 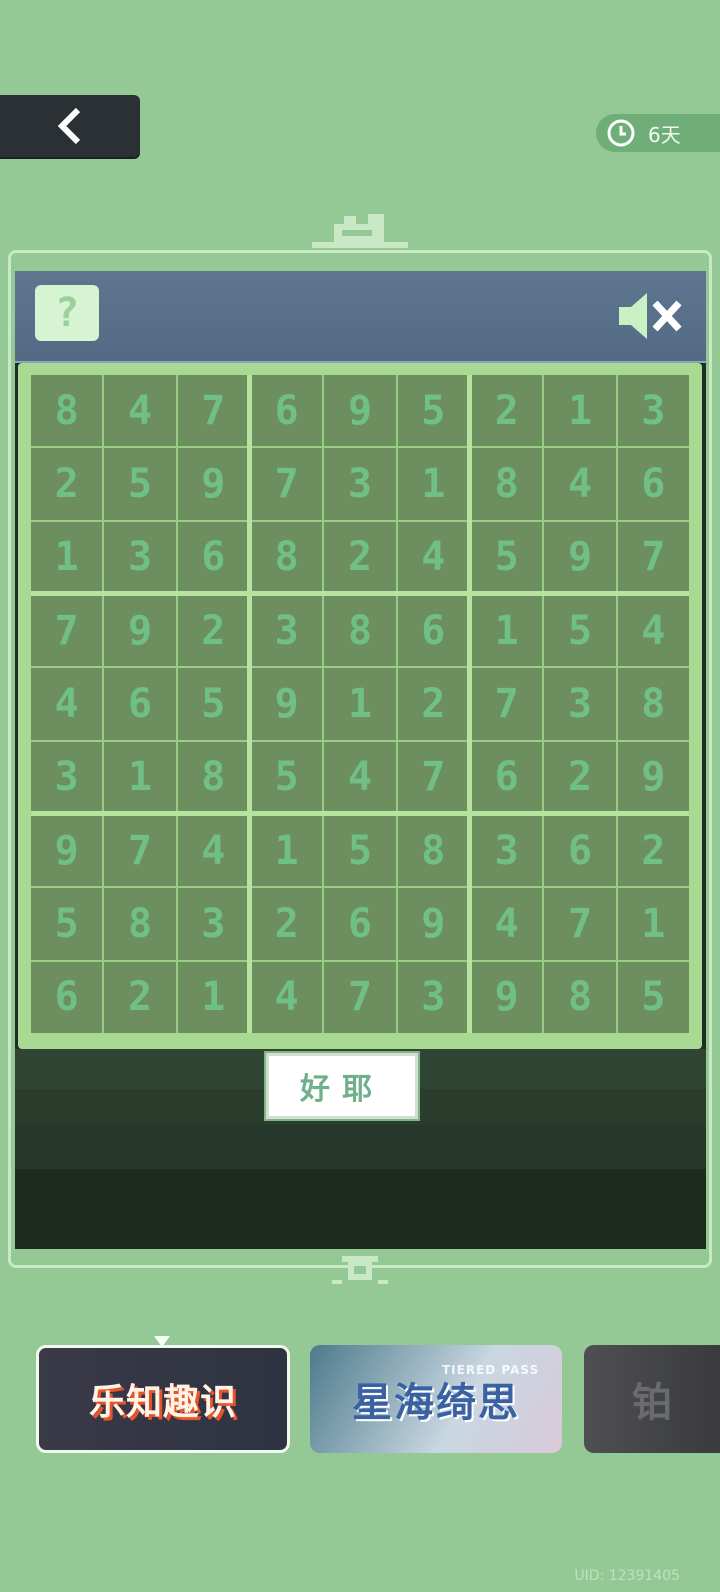 What do you see at coordinates (621, 133) in the screenshot?
I see `clock-icon` at bounding box center [621, 133].